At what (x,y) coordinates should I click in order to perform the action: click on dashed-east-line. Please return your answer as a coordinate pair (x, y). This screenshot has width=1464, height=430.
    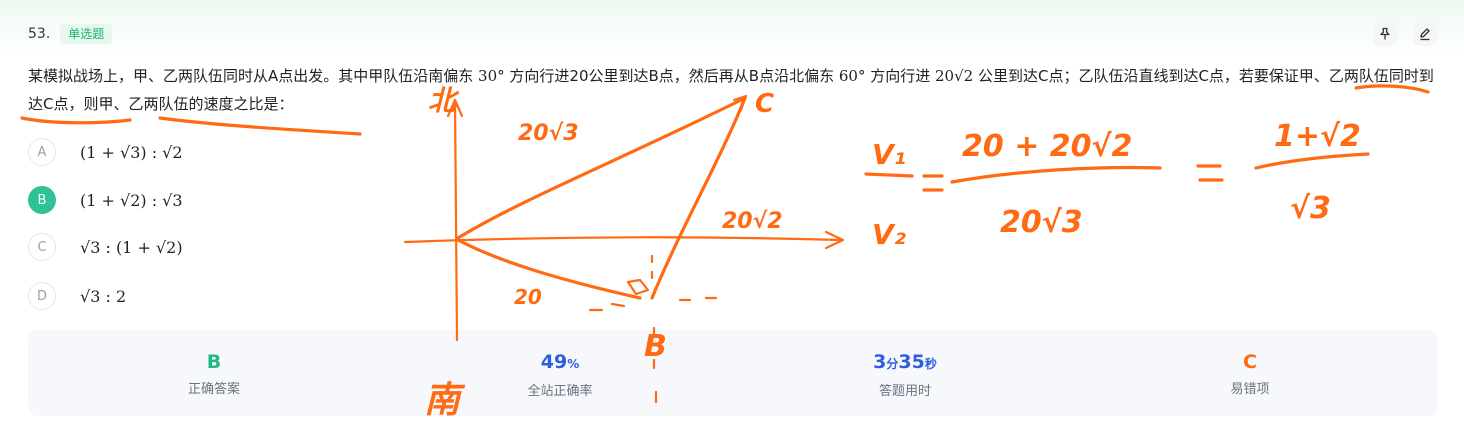
    Looking at the image, I should click on (653, 304).